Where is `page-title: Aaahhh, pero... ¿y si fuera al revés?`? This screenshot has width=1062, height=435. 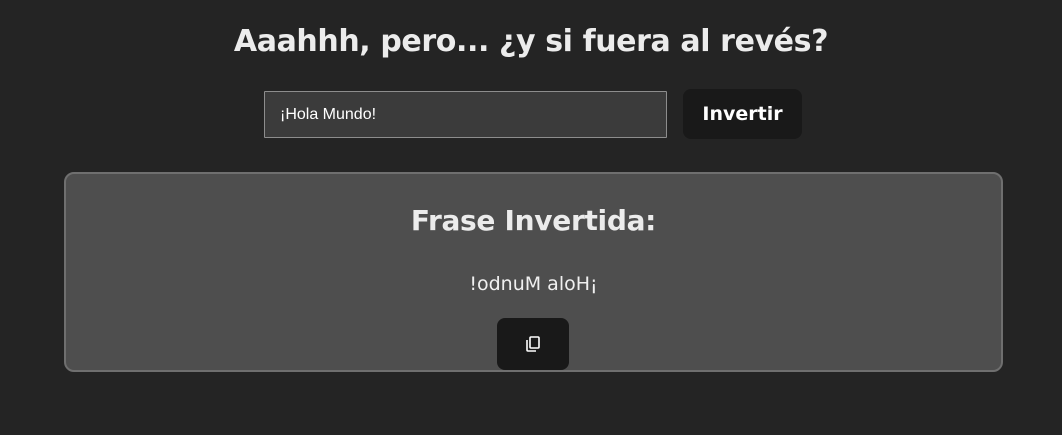 page-title: Aaahhh, pero... ¿y si fuera al revés? is located at coordinates (531, 41).